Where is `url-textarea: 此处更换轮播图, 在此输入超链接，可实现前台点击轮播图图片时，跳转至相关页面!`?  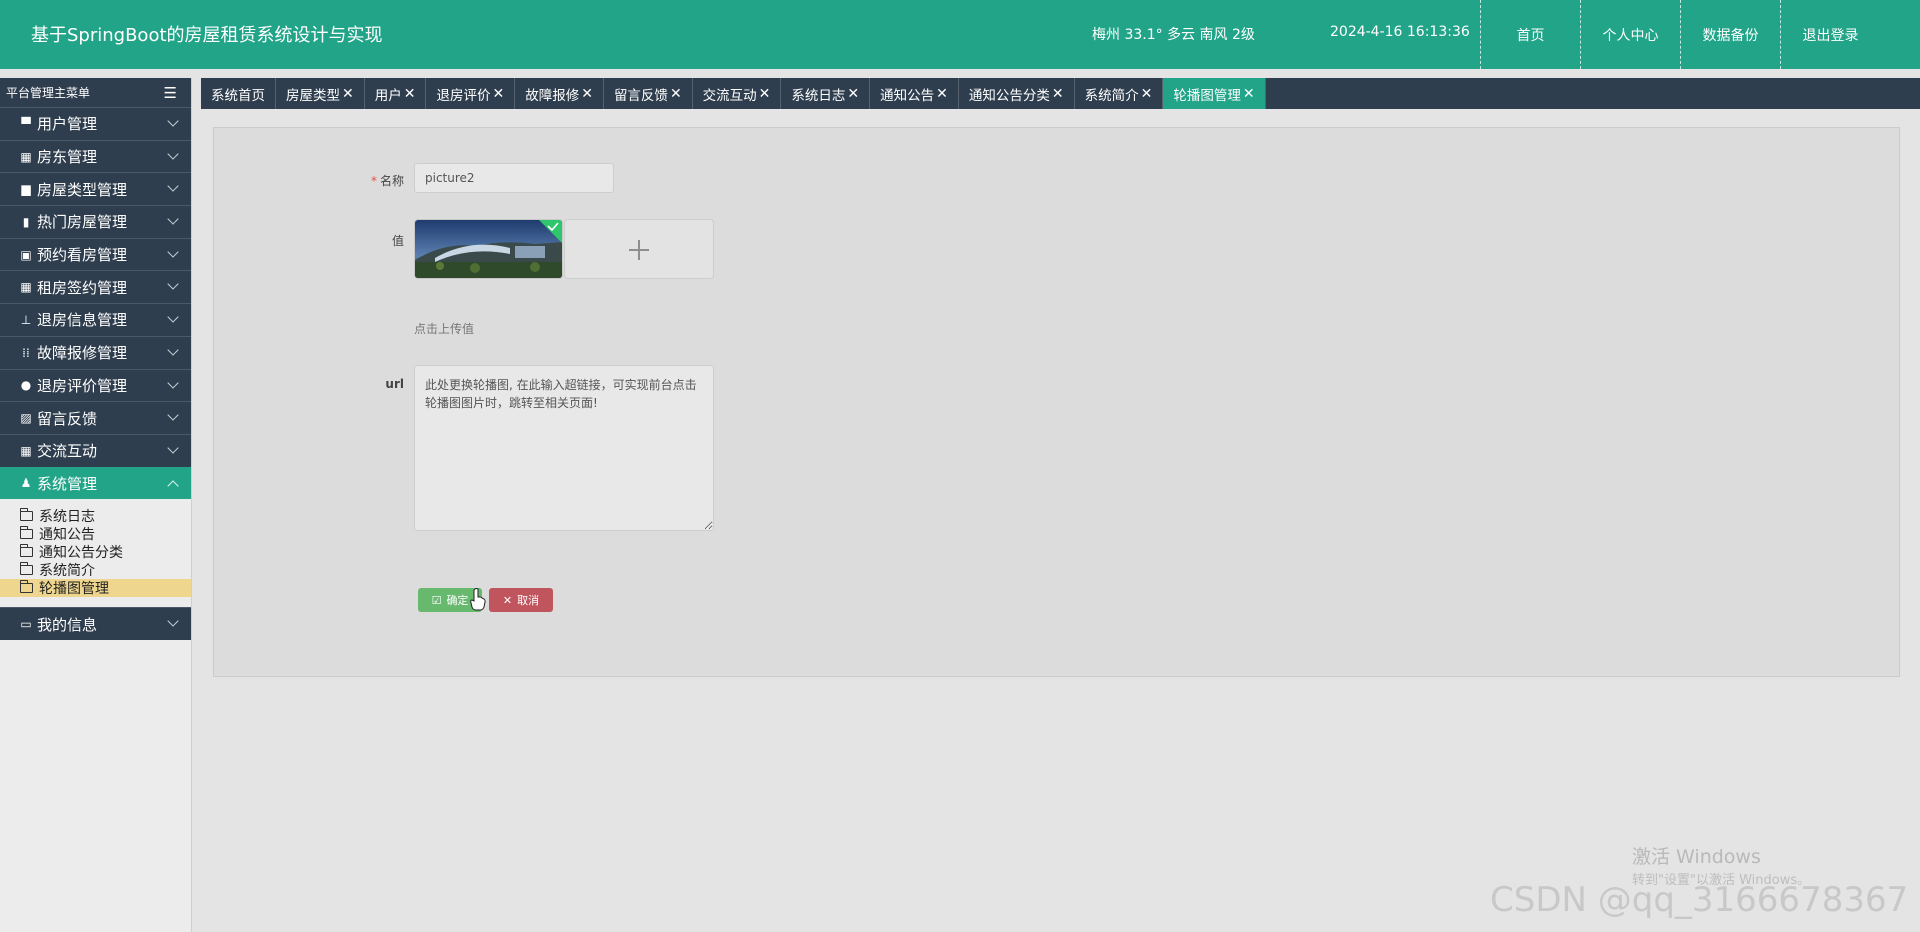 url-textarea: 此处更换轮播图, 在此输入超链接，可实现前台点击轮播图图片时，跳转至相关页面! is located at coordinates (564, 448).